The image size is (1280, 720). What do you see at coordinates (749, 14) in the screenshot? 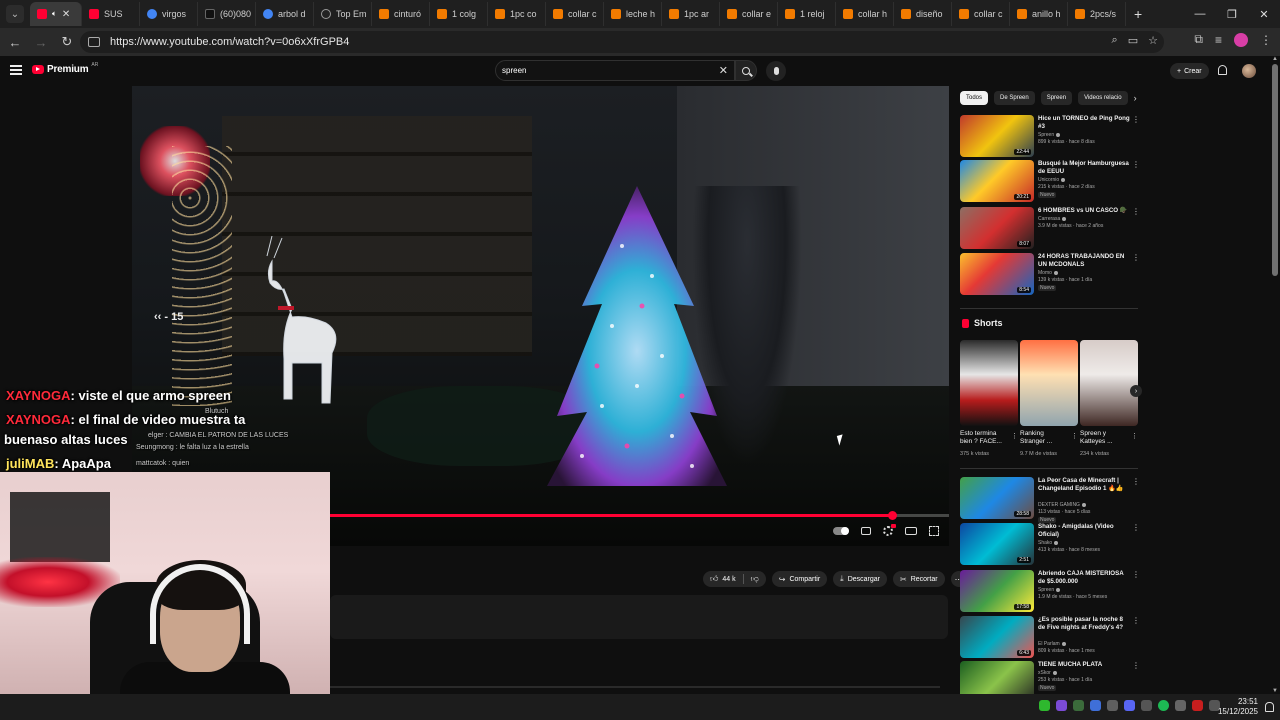
I see `browser-tab: collar e` at bounding box center [749, 14].